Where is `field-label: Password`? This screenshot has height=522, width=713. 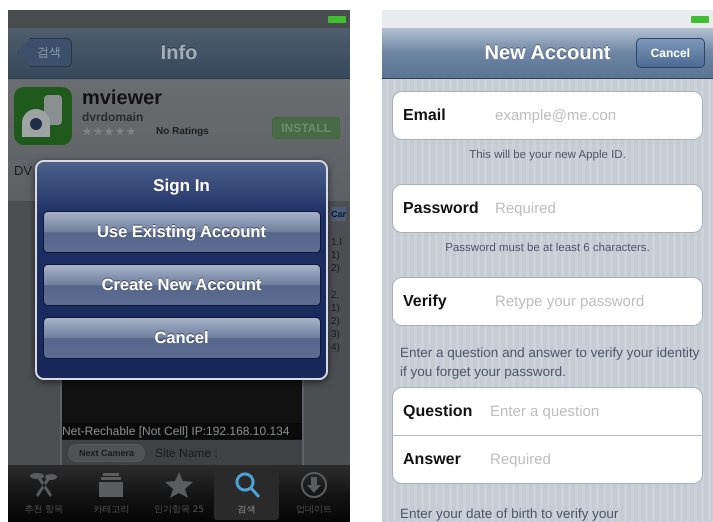 field-label: Password is located at coordinates (441, 209).